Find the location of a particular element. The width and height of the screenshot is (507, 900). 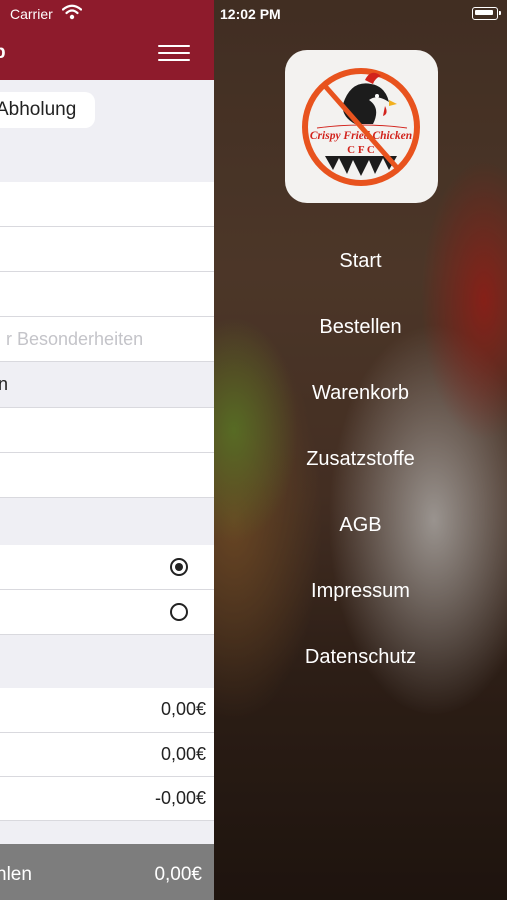

radio-empty-icon is located at coordinates (179, 612).